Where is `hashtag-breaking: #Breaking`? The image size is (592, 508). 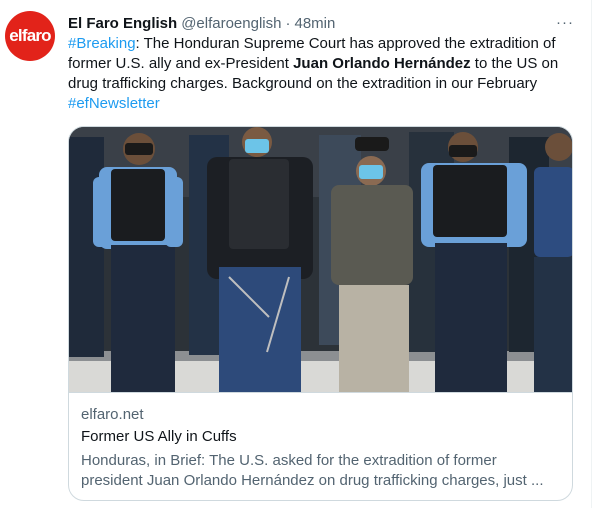 hashtag-breaking: #Breaking is located at coordinates (102, 43).